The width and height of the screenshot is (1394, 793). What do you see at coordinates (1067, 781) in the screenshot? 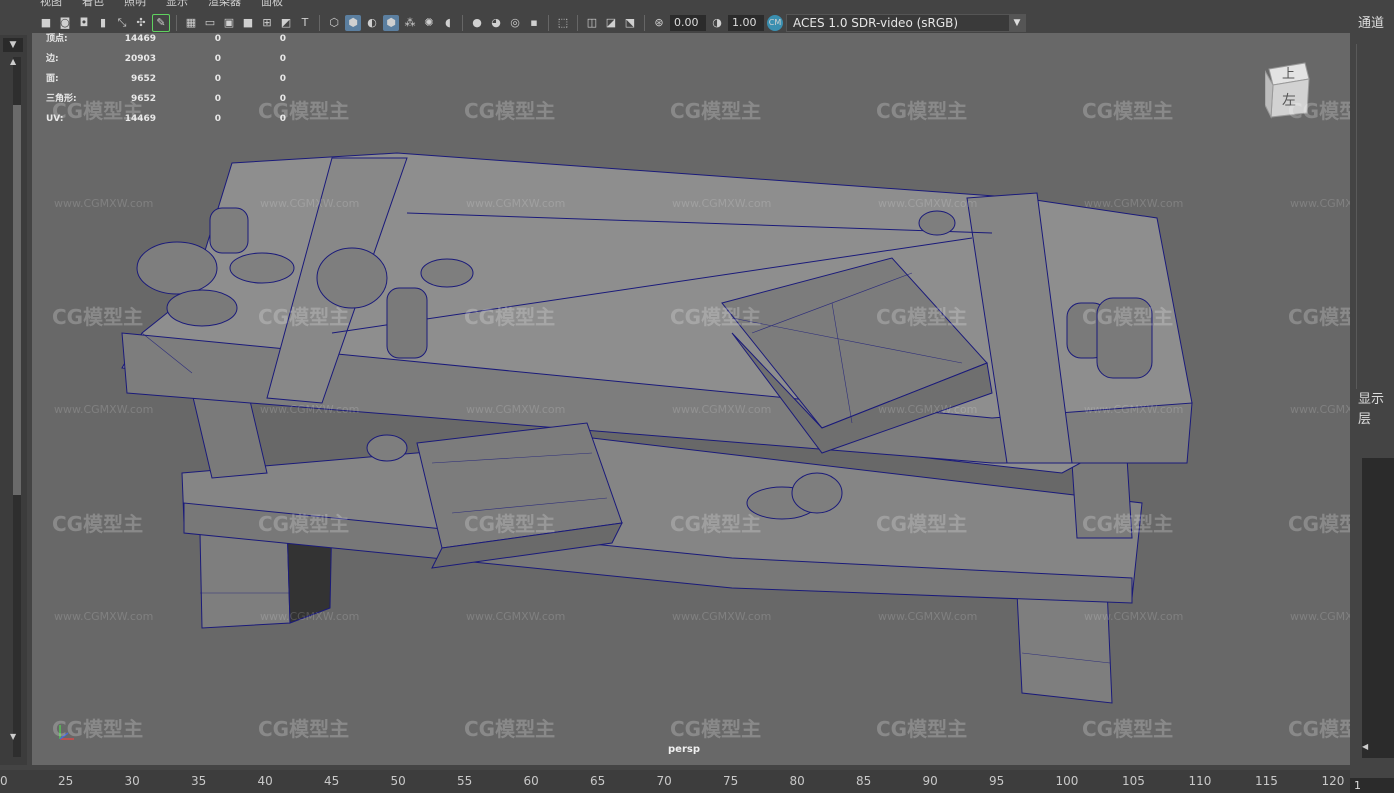
I see `timeline-tick: 100` at bounding box center [1067, 781].